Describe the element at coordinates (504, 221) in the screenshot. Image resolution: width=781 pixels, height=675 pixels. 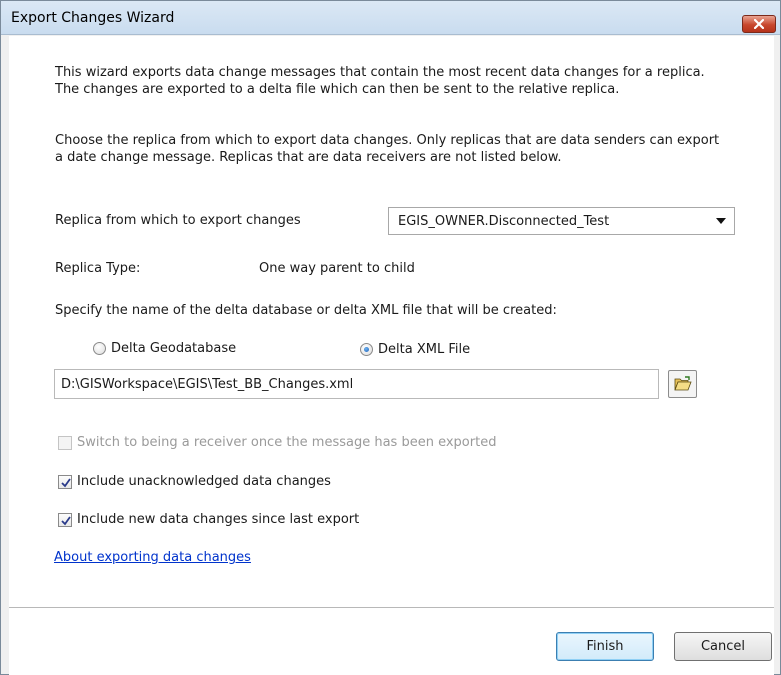
I see `replica-selected-value: EGIS_OWNER.Disconnected_Test` at that location.